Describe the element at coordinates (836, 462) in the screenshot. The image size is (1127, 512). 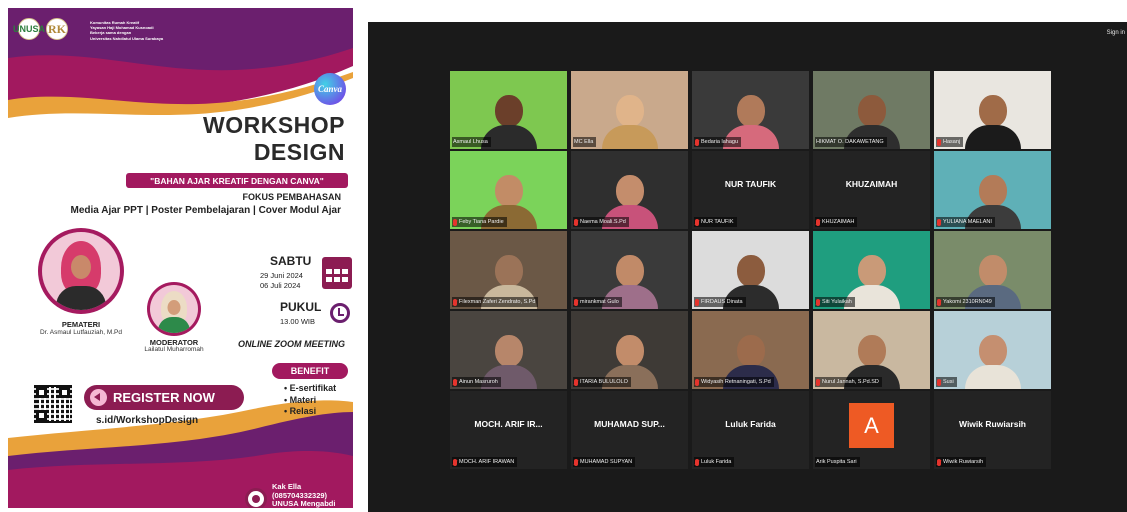
I see `participant-name: Arik Puspita Sari` at that location.